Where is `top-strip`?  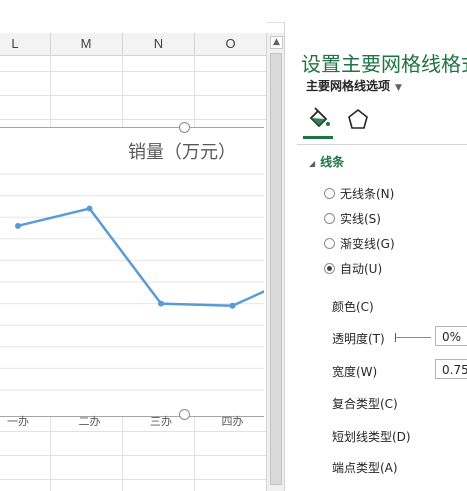
top-strip is located at coordinates (233, 11).